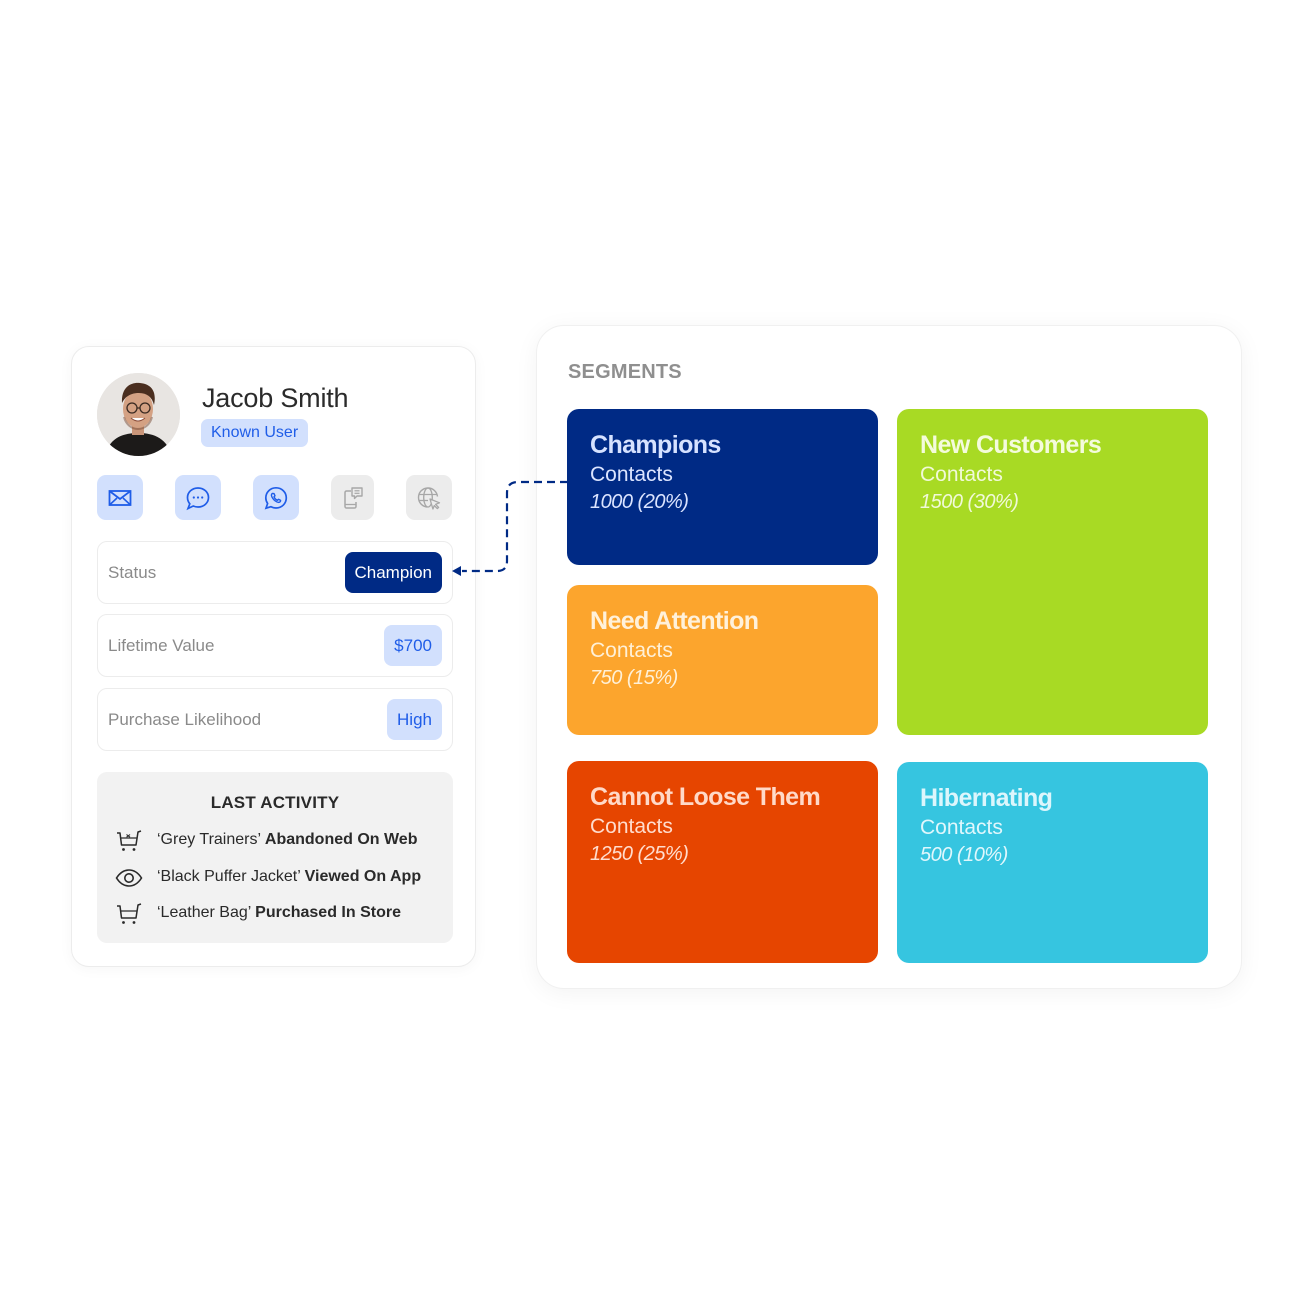  I want to click on segment-count: 750 (15%), so click(634, 678).